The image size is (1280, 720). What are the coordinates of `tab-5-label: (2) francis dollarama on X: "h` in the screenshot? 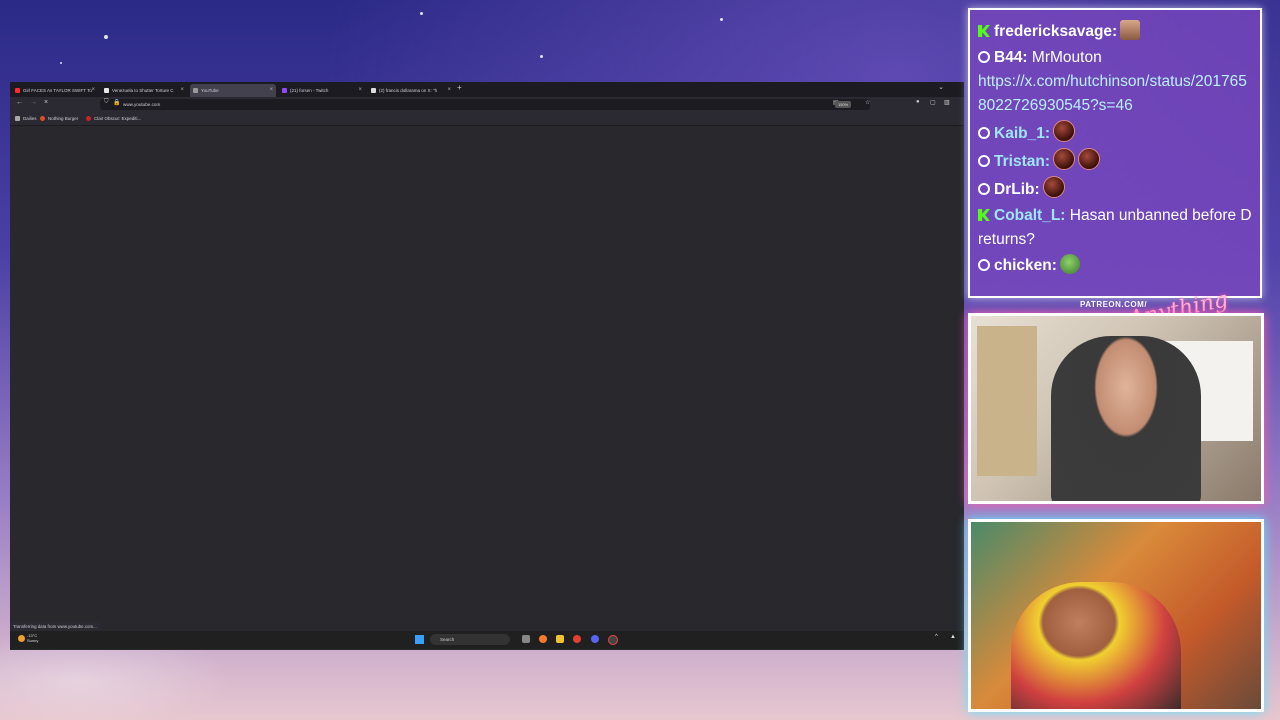 It's located at (408, 90).